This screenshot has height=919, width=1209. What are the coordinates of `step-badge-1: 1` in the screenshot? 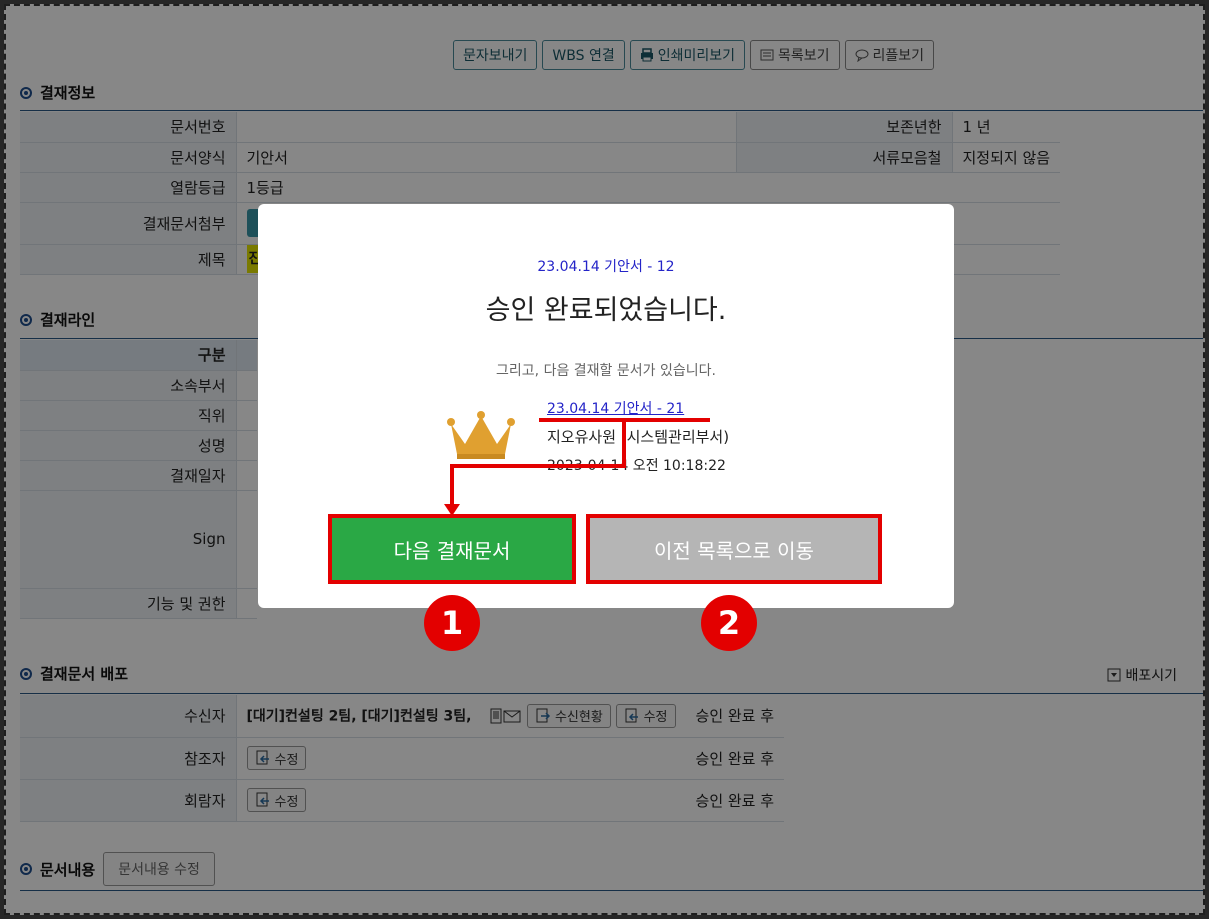 It's located at (452, 623).